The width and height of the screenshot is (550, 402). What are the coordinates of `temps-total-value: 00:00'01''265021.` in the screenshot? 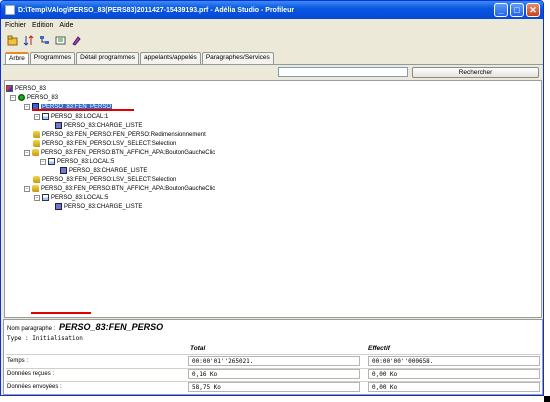 It's located at (274, 361).